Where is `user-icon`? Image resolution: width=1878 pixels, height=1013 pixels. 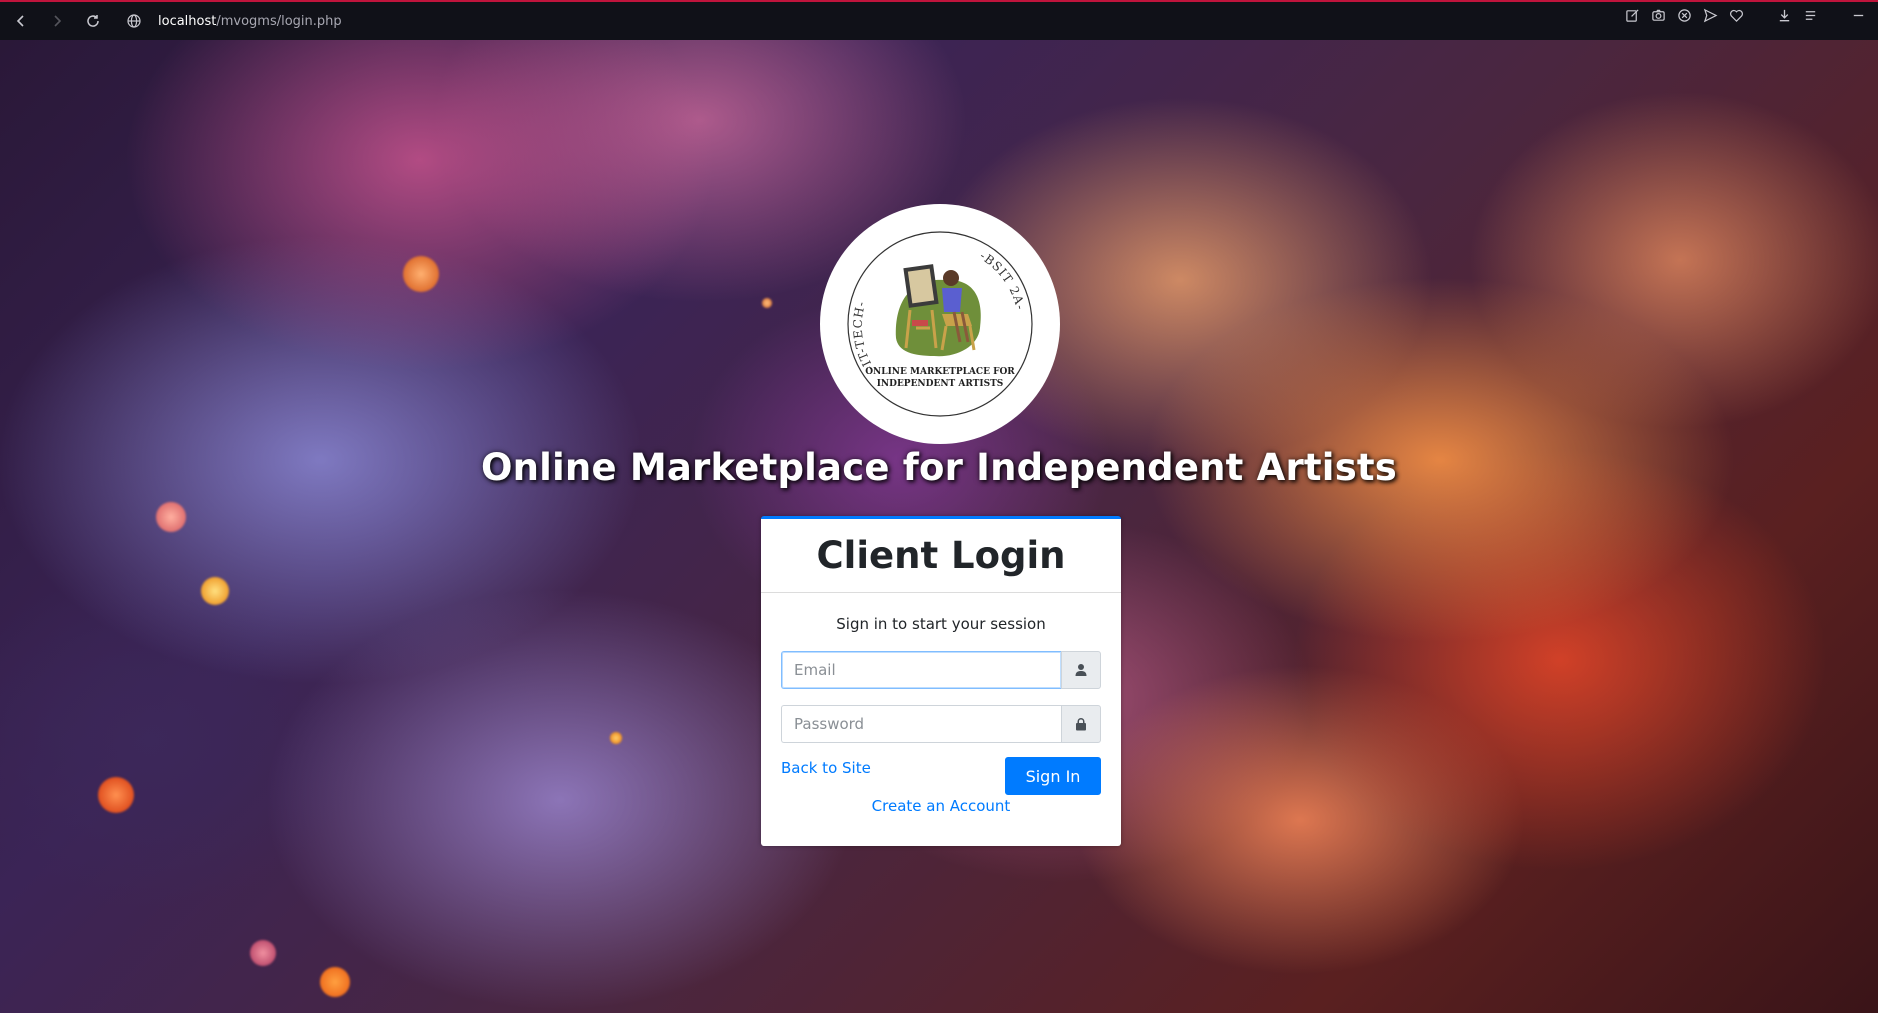 user-icon is located at coordinates (1081, 670).